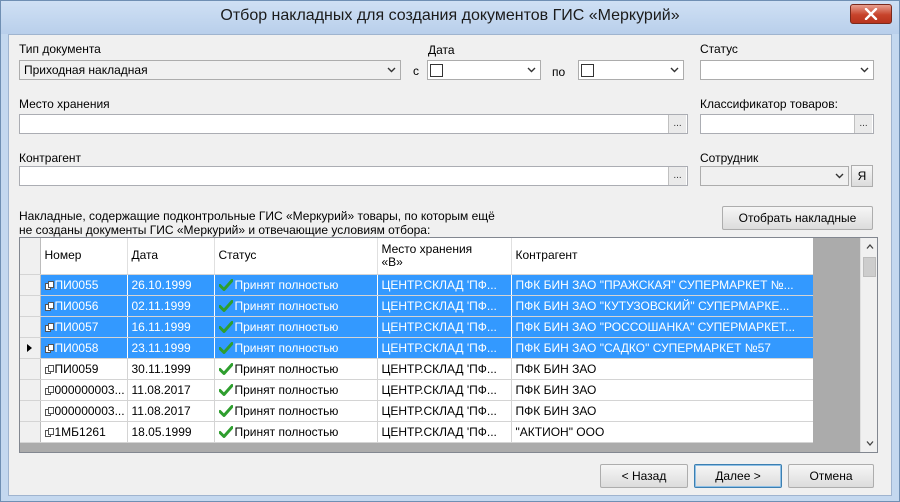  I want to click on close-button, so click(871, 14).